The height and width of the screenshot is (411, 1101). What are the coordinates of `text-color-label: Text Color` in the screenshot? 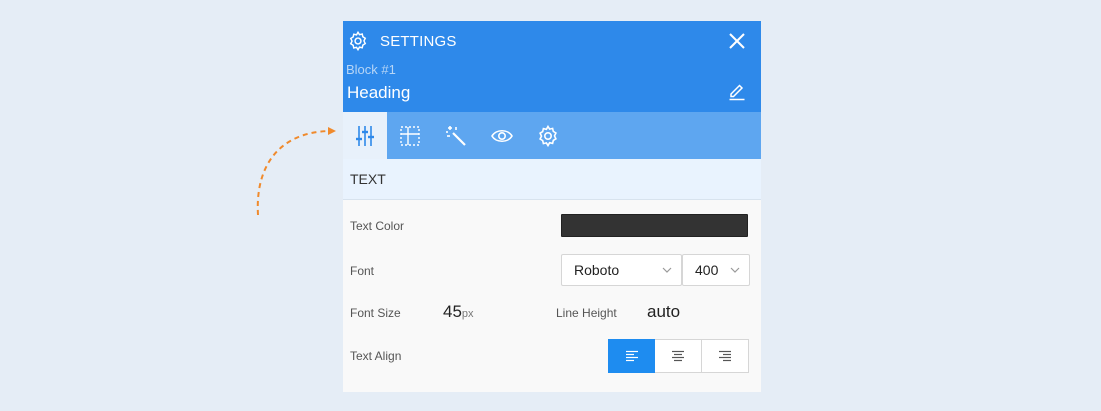 It's located at (377, 226).